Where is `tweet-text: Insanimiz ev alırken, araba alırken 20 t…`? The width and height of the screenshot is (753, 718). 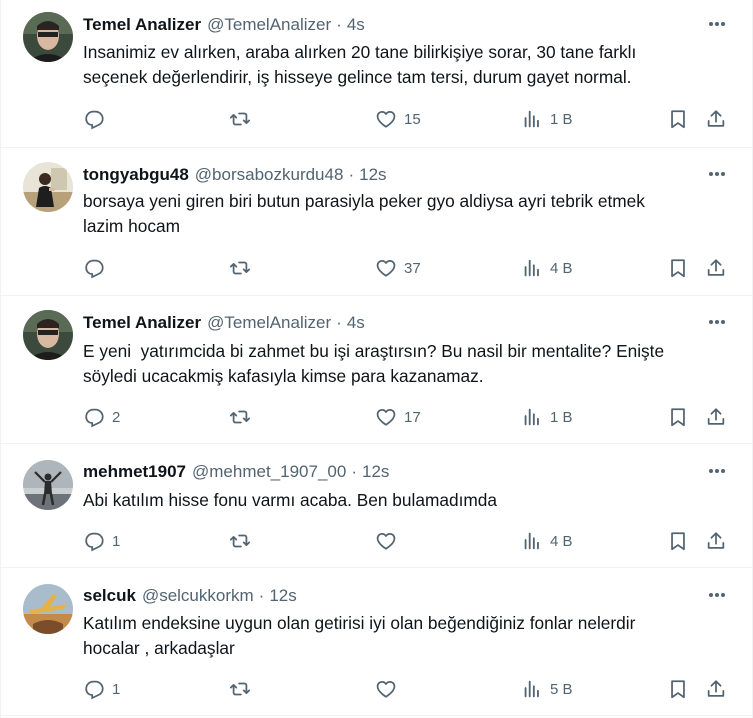
tweet-text: Insanimiz ev alırken, araba alırken 20 t… is located at coordinates (403, 65).